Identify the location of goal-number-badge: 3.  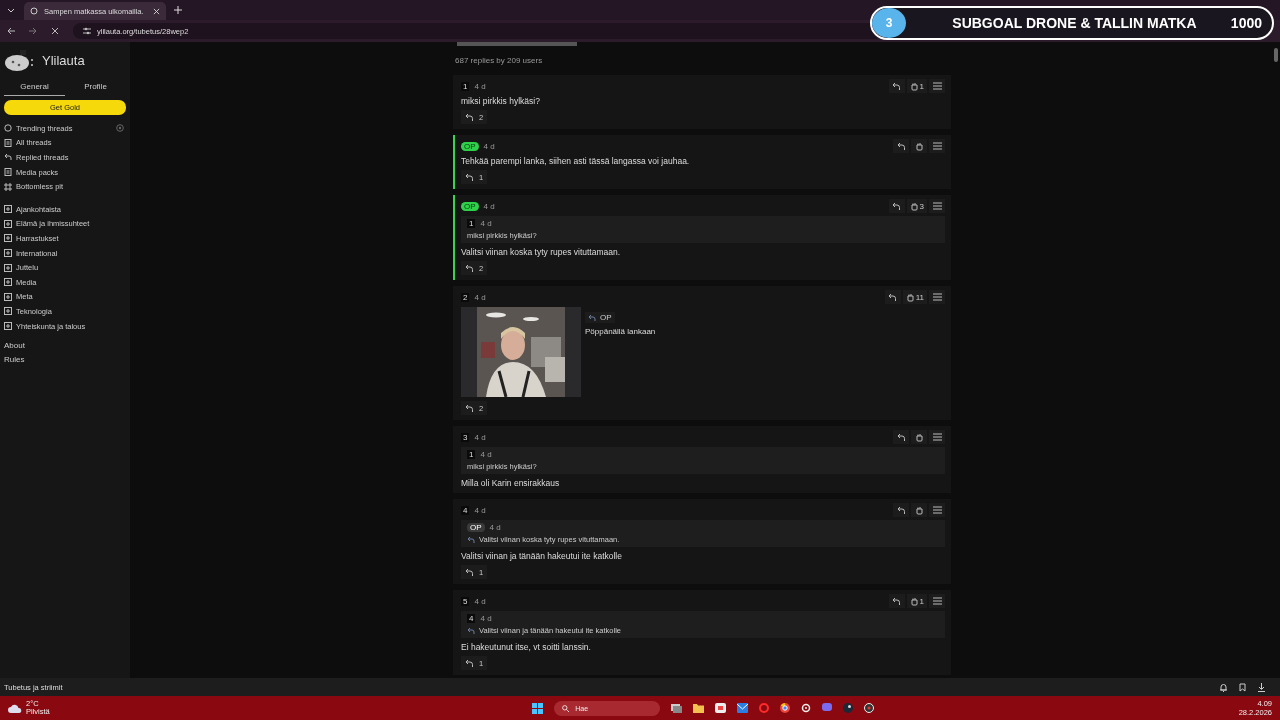
(889, 23).